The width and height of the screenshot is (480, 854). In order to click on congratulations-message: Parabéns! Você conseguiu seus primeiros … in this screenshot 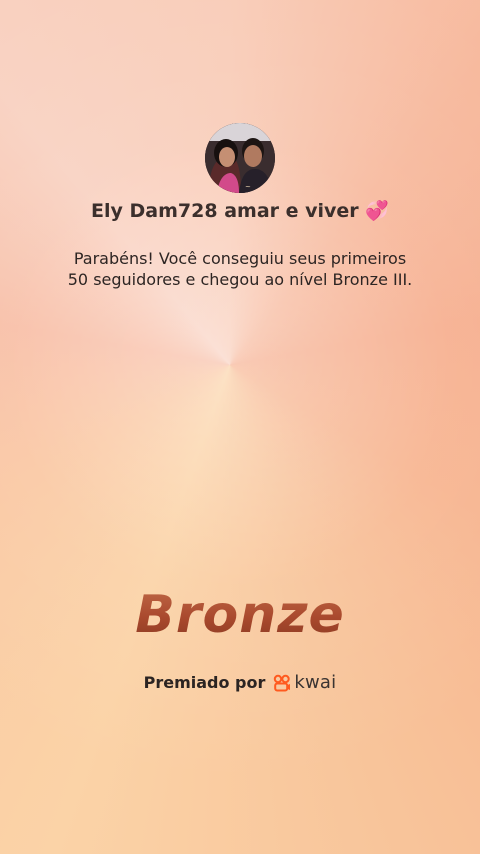, I will do `click(240, 269)`.